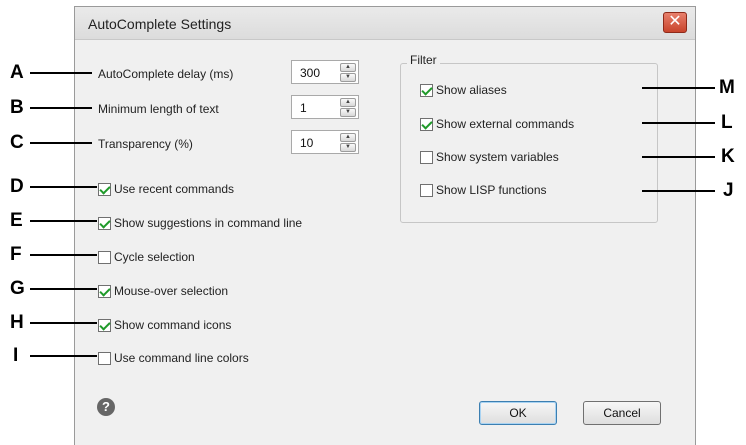  What do you see at coordinates (678, 88) in the screenshot?
I see `callout-line-m` at bounding box center [678, 88].